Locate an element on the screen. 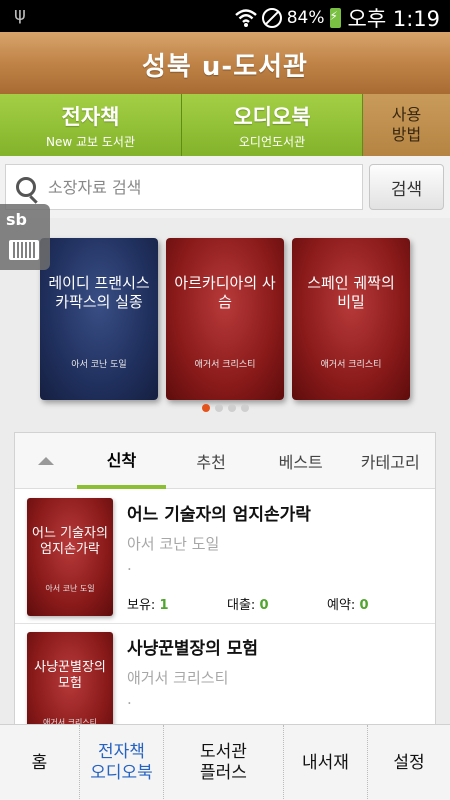 The height and width of the screenshot is (800, 450). bottom-nav: 홈 전자책 오디오북 도서관 플러스 내서재 설정 is located at coordinates (225, 762).